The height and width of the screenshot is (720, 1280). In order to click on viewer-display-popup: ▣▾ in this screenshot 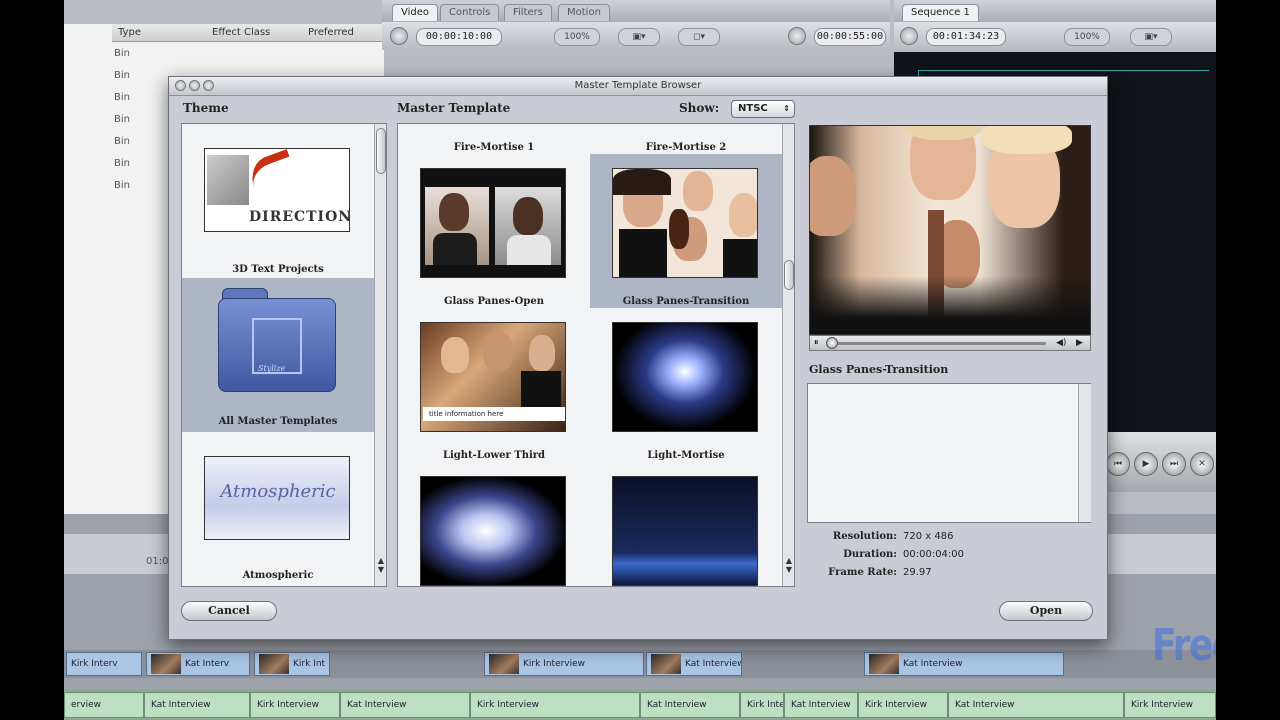, I will do `click(639, 37)`.